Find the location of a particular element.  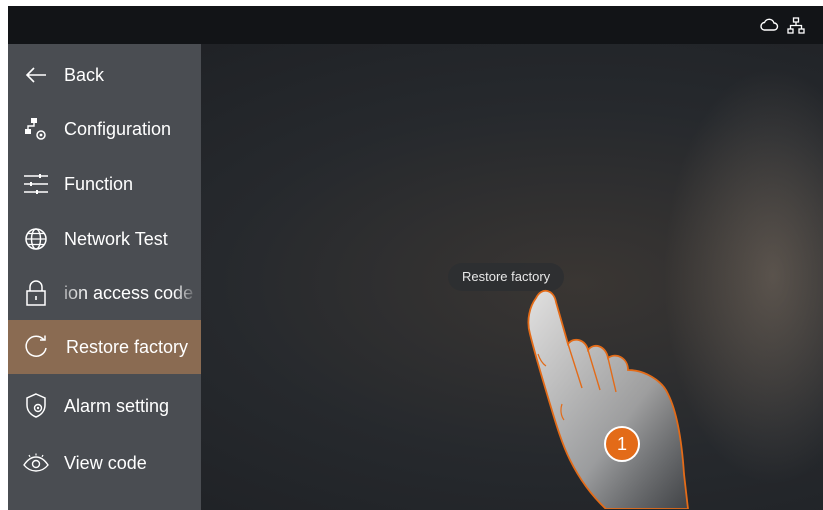

sidebar-item-label: Function is located at coordinates (99, 183).